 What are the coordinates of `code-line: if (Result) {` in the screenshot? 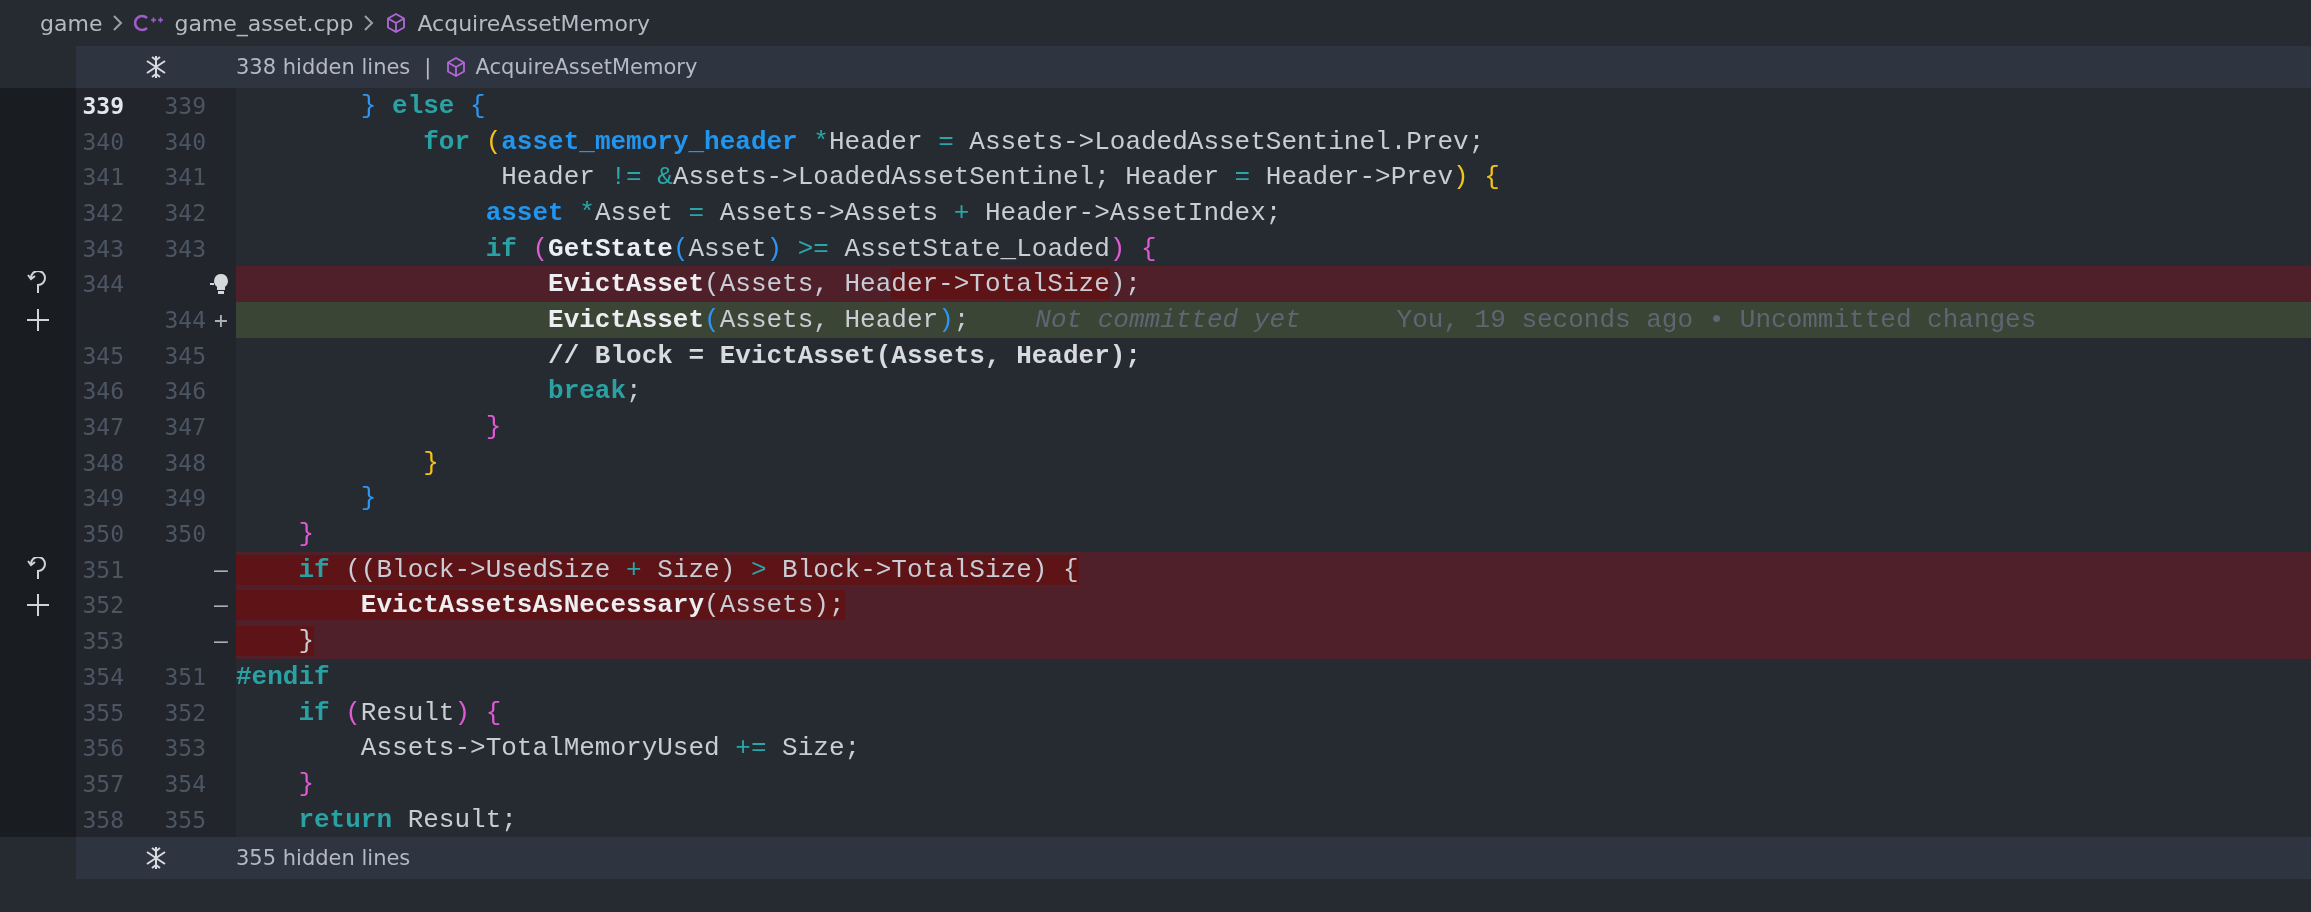 It's located at (399, 712).